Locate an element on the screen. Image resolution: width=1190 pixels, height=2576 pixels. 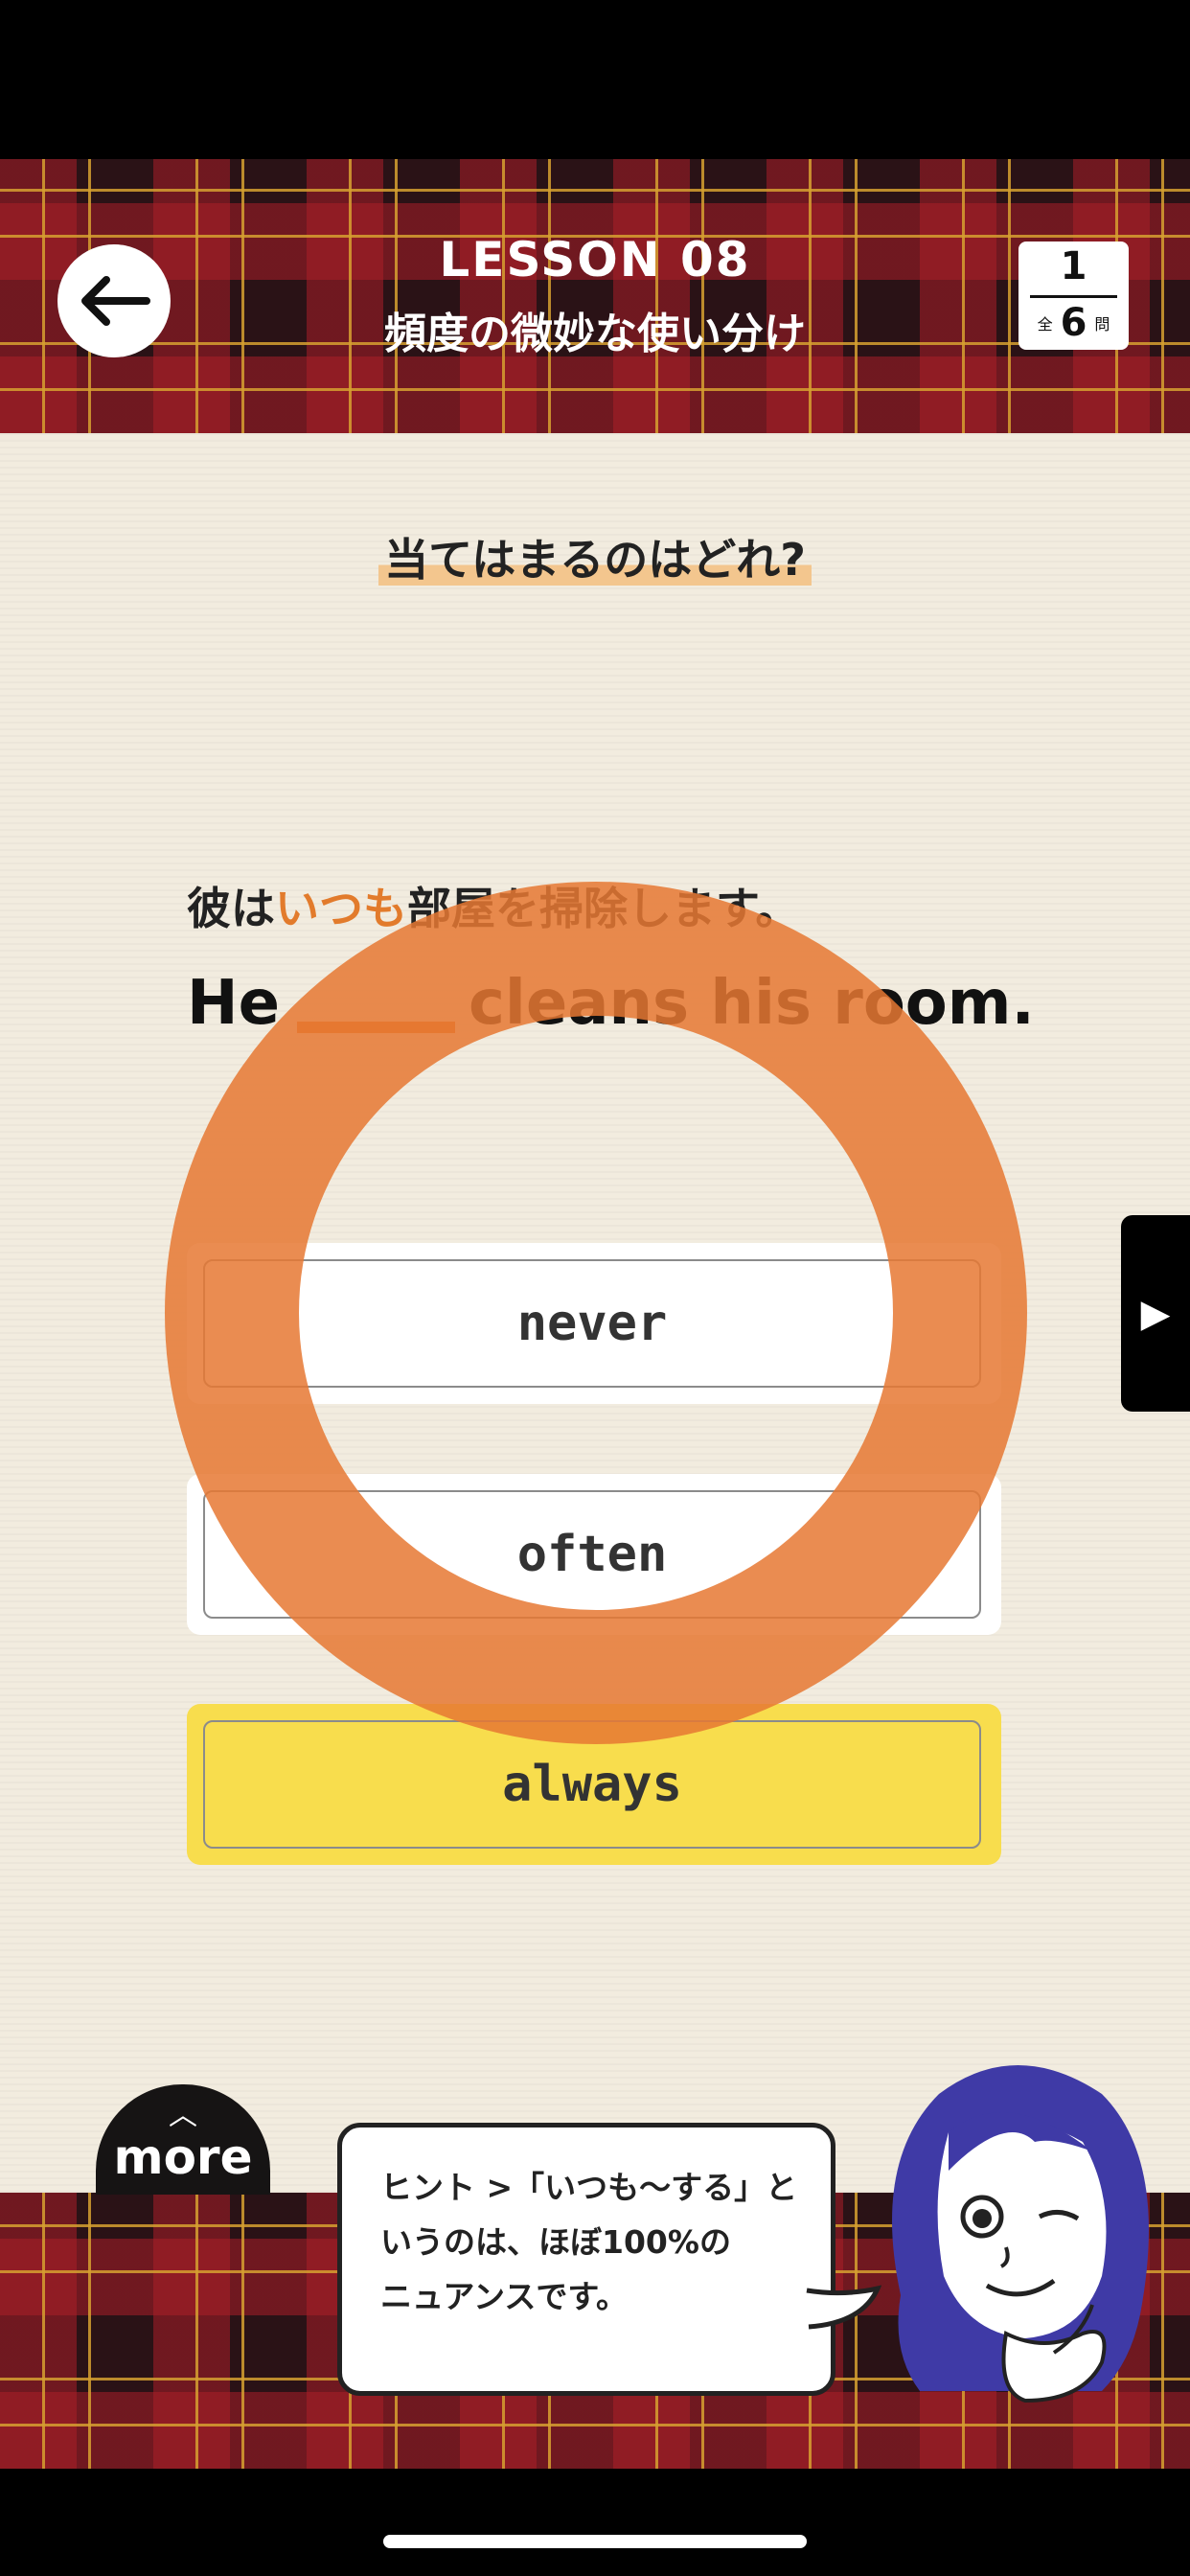
more-button: ︿ more is located at coordinates (183, 2139).